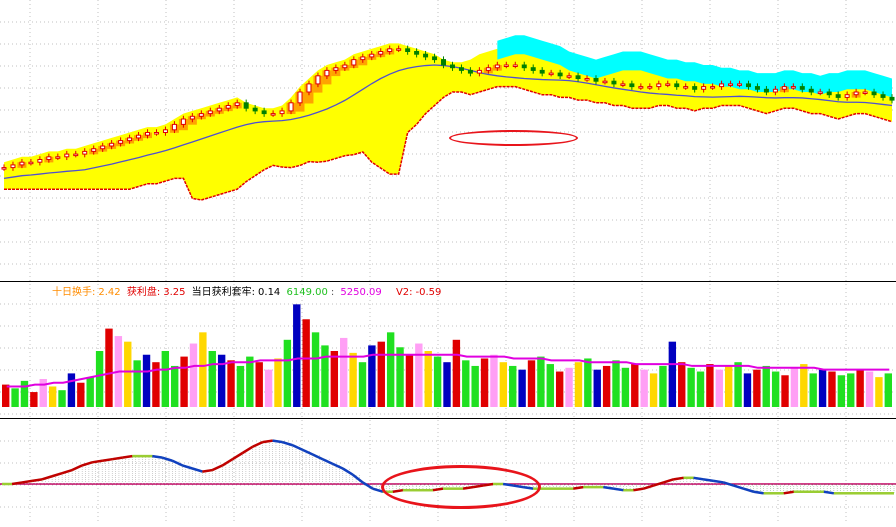  I want to click on legend-daily-label: 当日获利套牢:, so click(223, 292).